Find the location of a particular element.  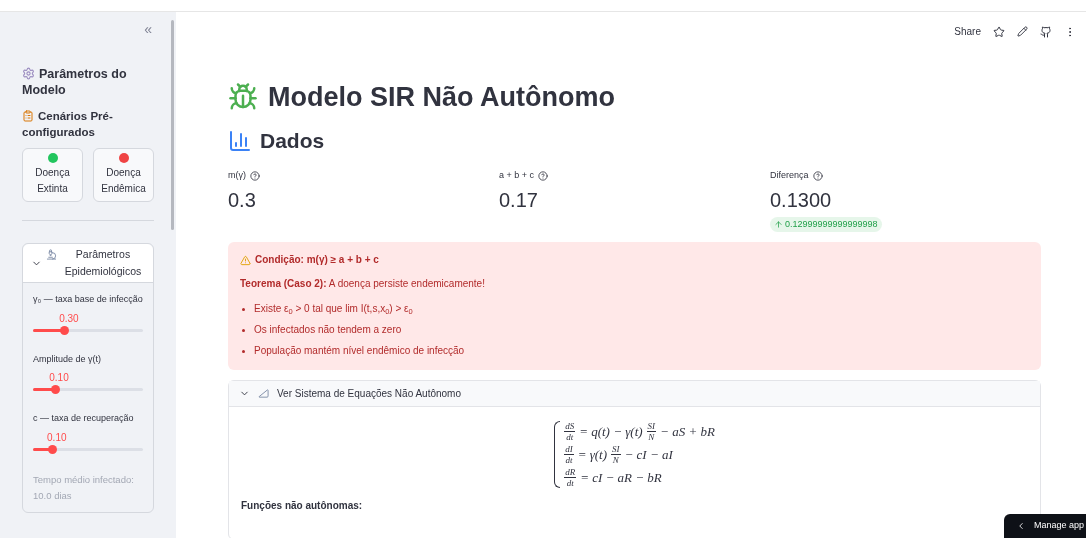

equation-term: = cI − aR − bR is located at coordinates (621, 477).